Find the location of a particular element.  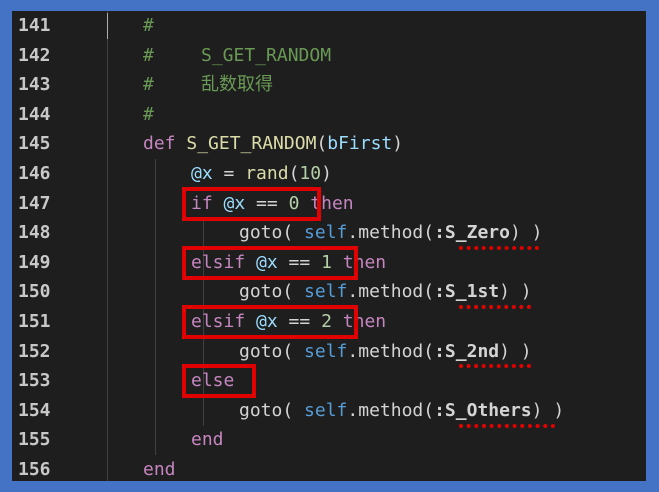

line-number: 142 is located at coordinates (34, 55).